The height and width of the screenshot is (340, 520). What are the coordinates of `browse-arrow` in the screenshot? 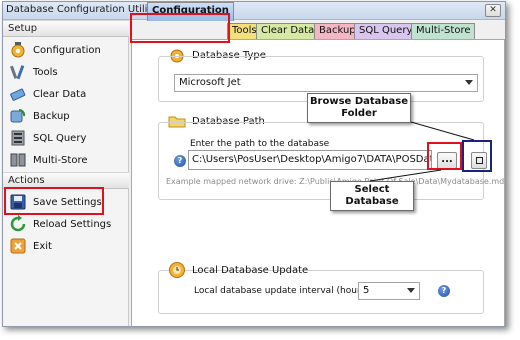 It's located at (442, 131).